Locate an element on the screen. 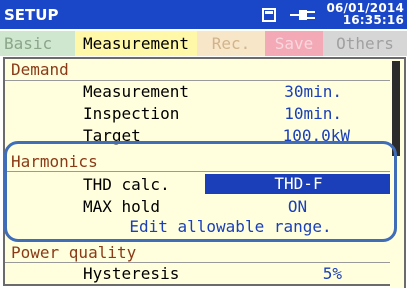 This screenshot has height=307, width=407. tab-measurement: Measurement is located at coordinates (136, 43).